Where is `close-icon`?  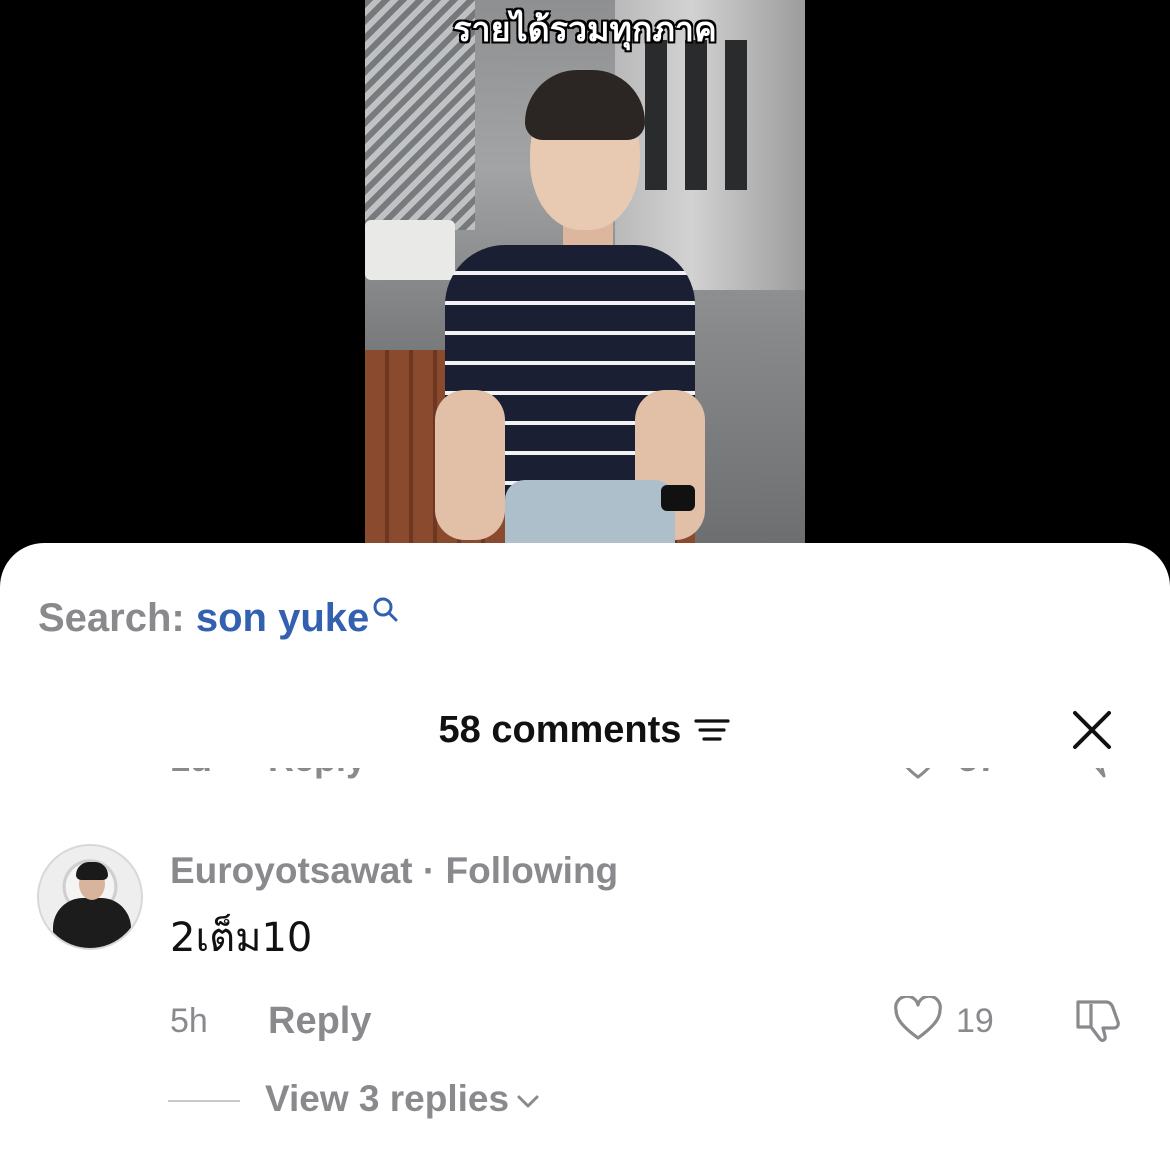
close-icon is located at coordinates (1092, 730).